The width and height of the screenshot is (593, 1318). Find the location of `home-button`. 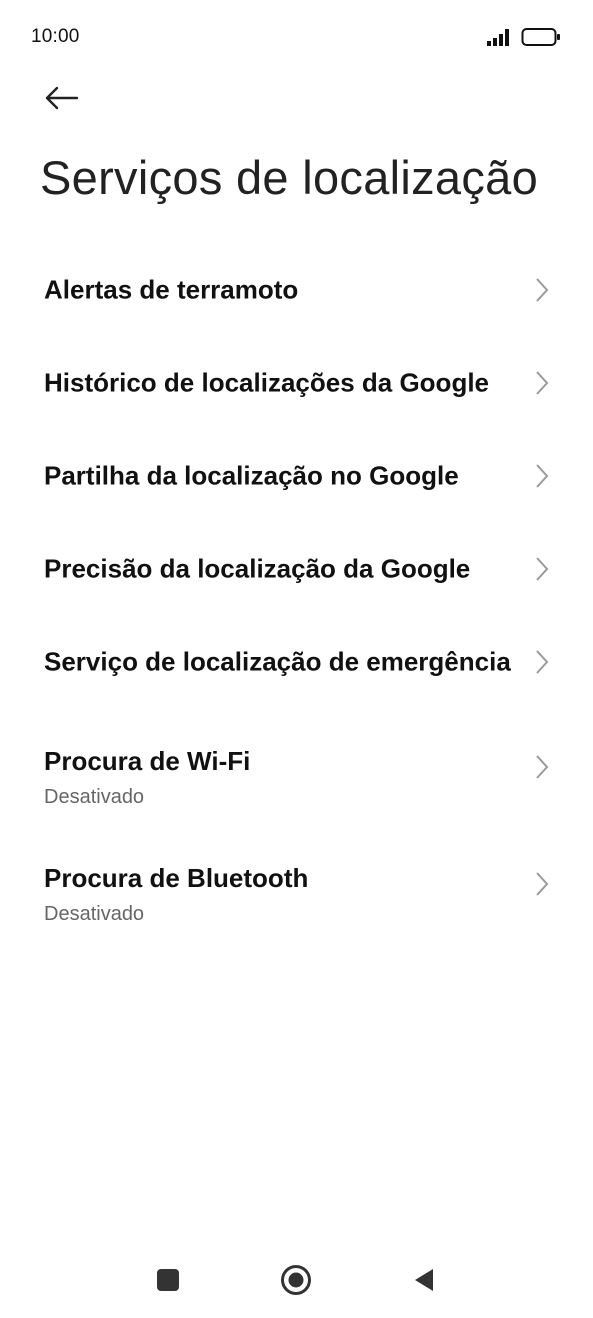

home-button is located at coordinates (296, 1280).